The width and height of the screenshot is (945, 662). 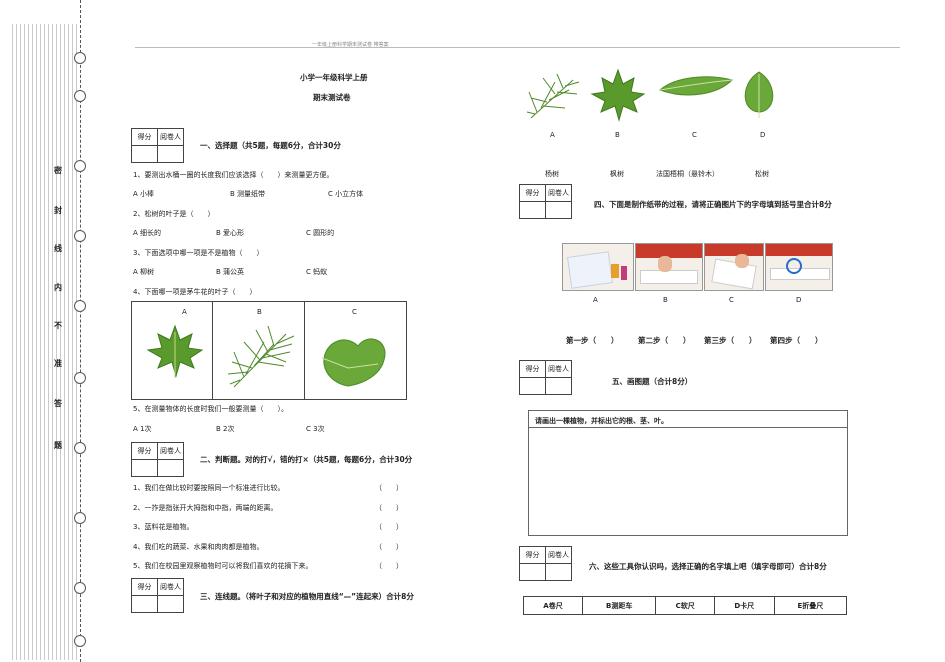 I want to click on question-5: 5、在测量物体的长度时我们一般要测量（ ）。, so click(x=210, y=409).